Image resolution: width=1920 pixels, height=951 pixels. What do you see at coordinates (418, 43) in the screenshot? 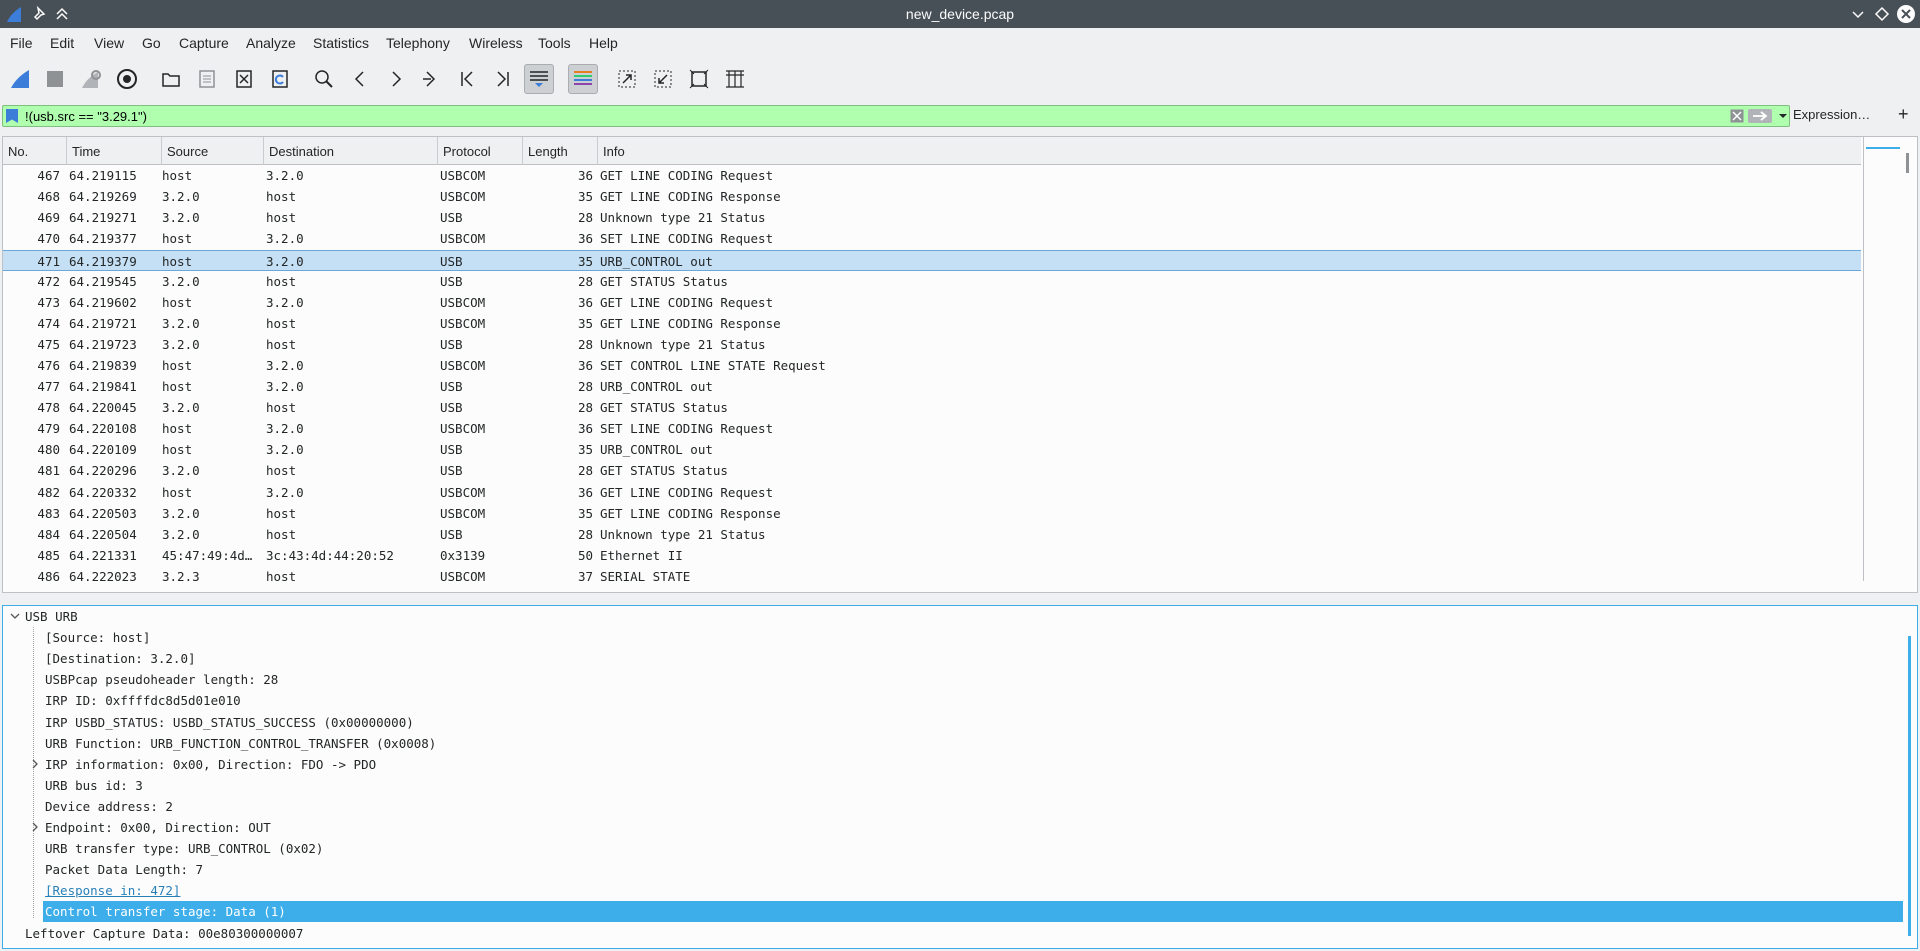
I see `menu-telephony: Telephony` at bounding box center [418, 43].